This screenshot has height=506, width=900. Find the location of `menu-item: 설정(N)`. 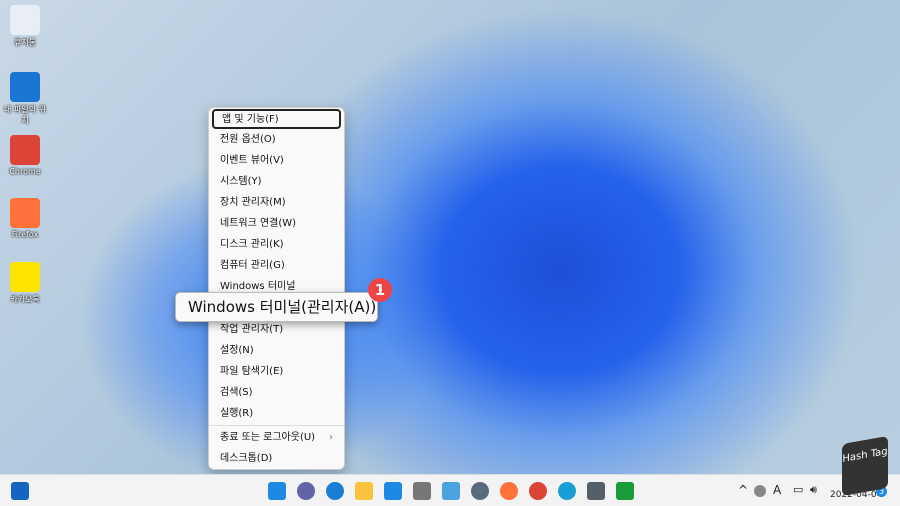

menu-item: 설정(N) is located at coordinates (276, 351).